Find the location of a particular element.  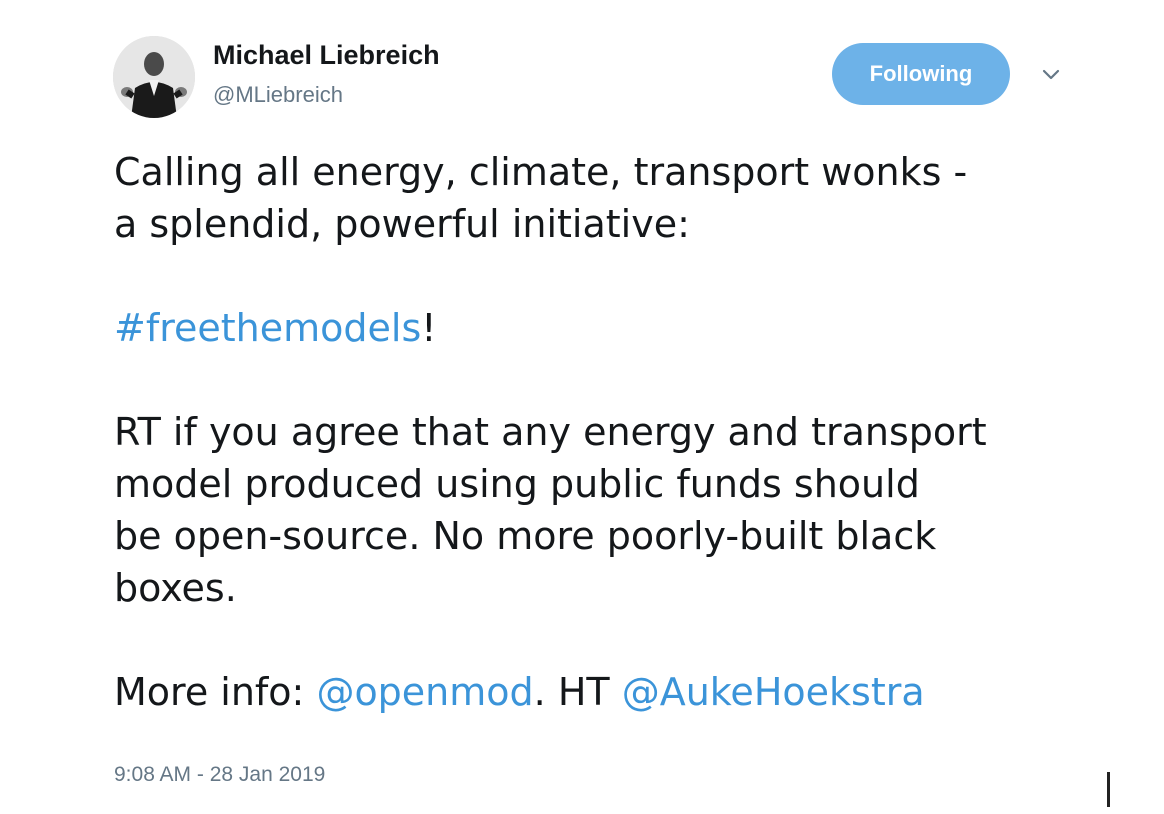

author-handle: @MLiebreich is located at coordinates (278, 95).